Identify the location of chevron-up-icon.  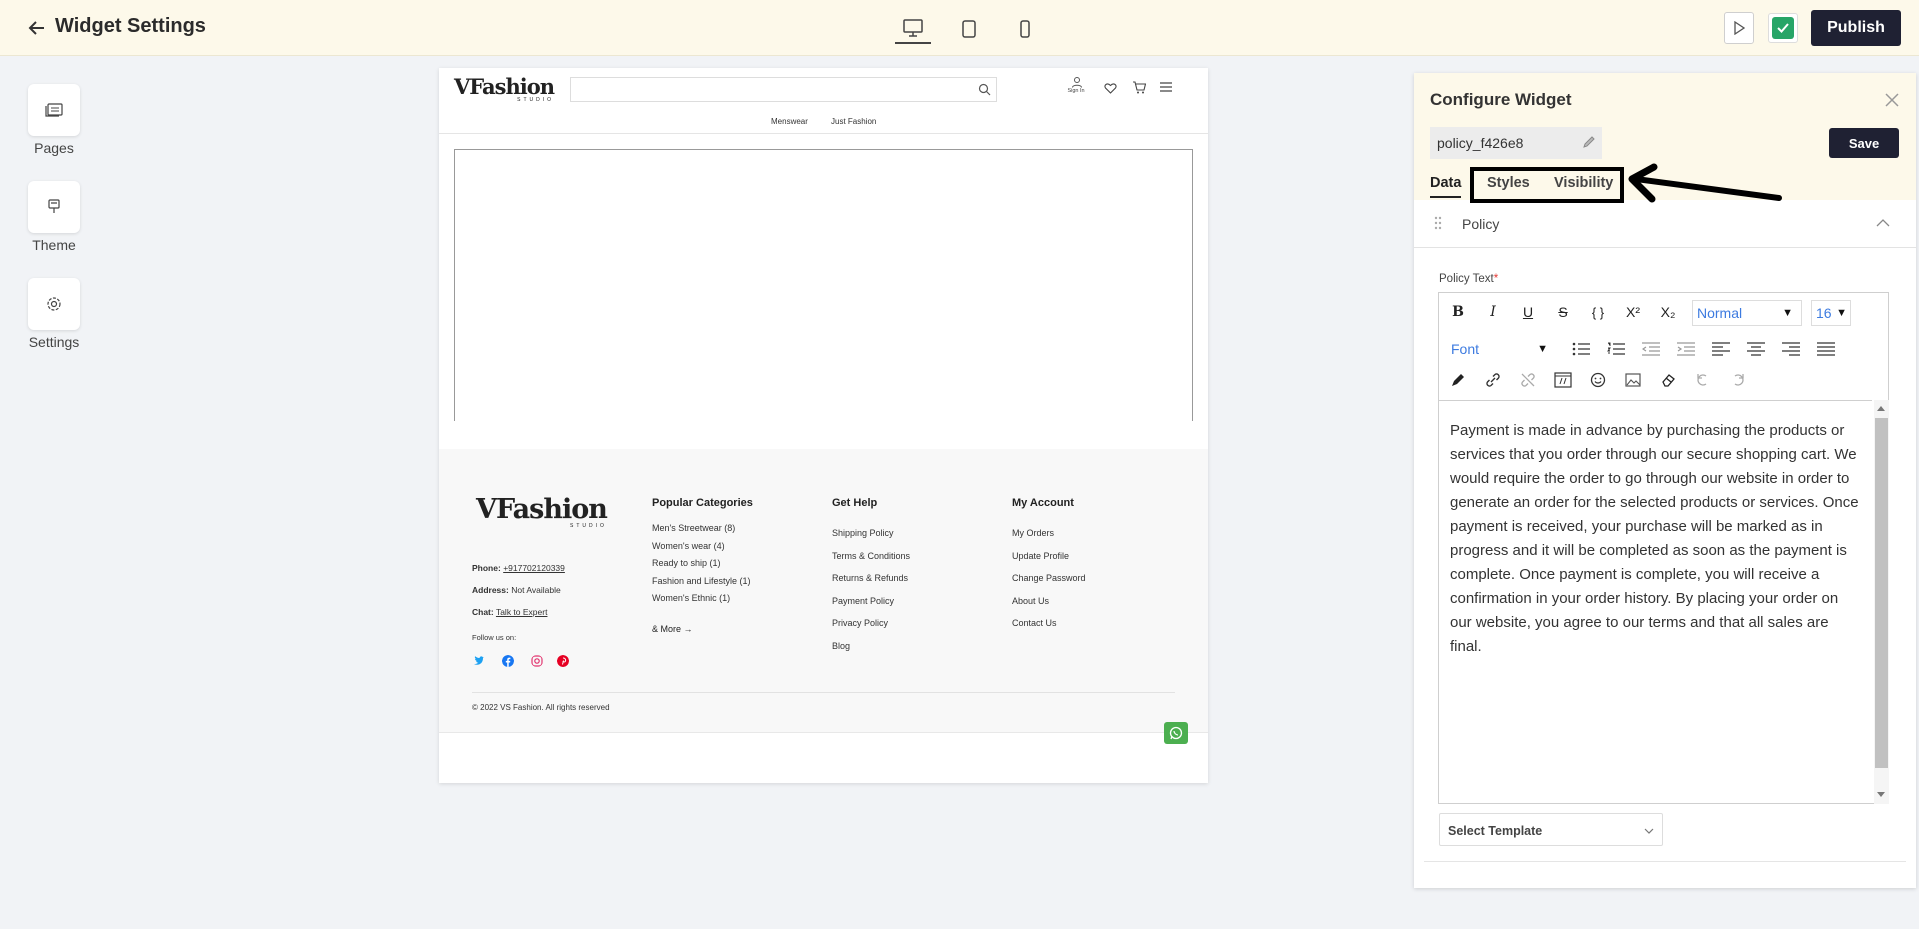
(1883, 223).